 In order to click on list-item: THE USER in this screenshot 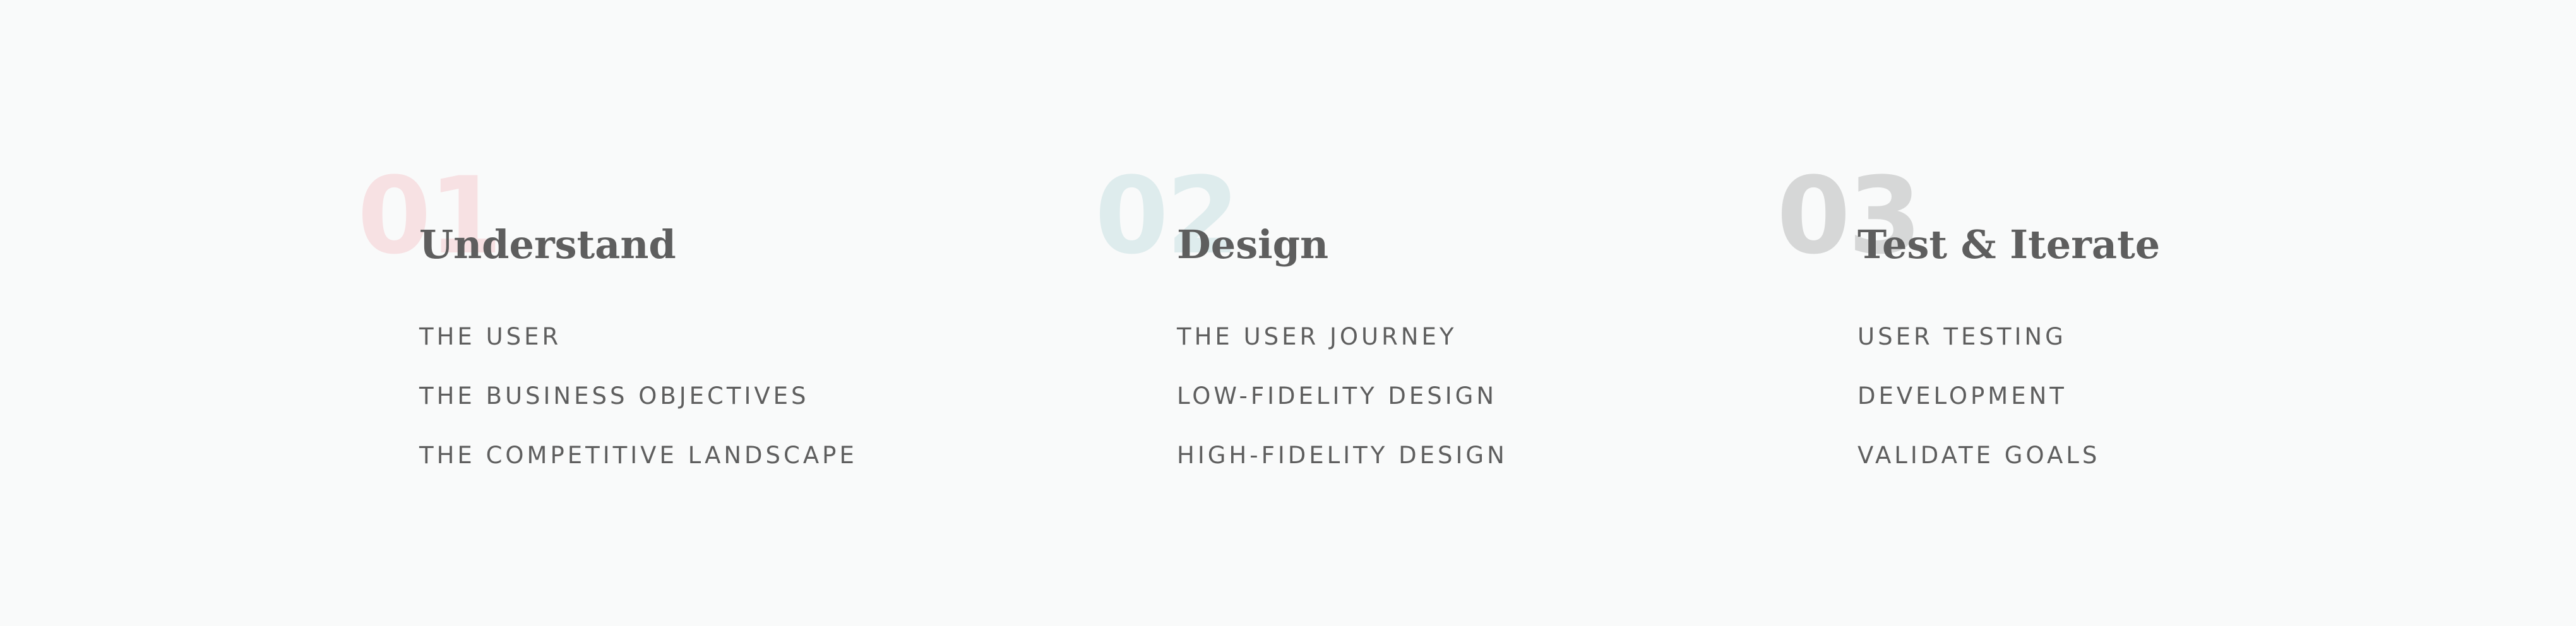, I will do `click(490, 337)`.